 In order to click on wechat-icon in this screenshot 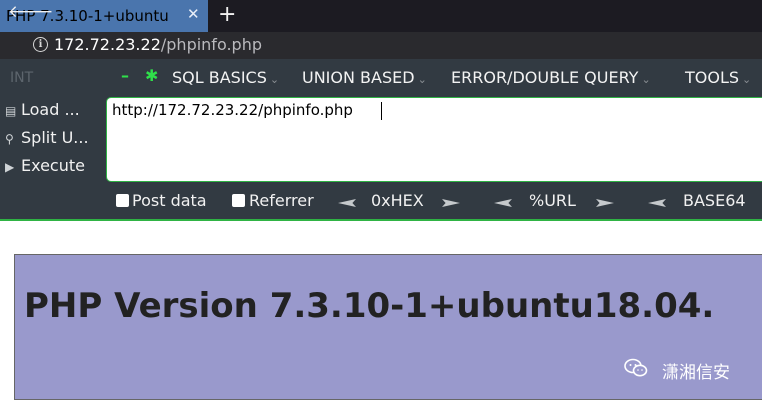, I will do `click(636, 367)`.